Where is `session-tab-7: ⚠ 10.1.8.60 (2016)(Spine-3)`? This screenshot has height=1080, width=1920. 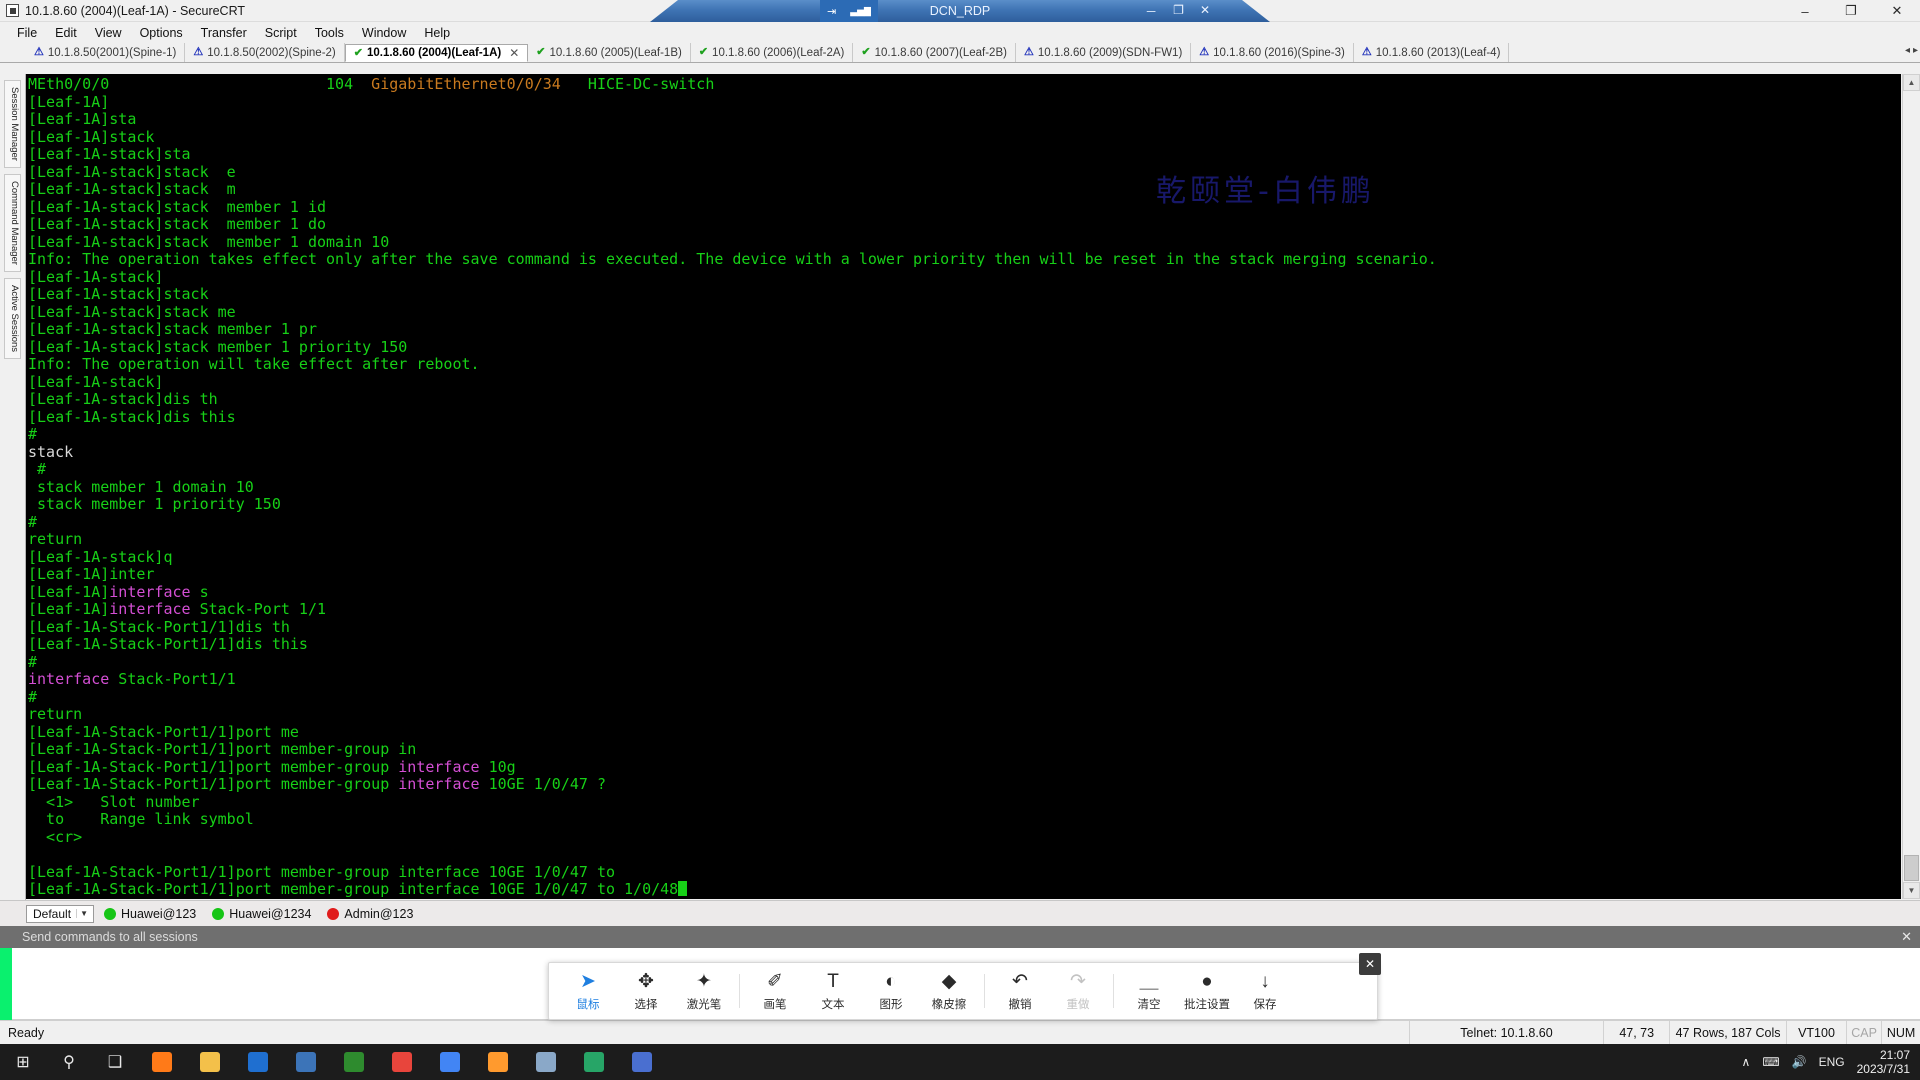 session-tab-7: ⚠ 10.1.8.60 (2016)(Spine-3) is located at coordinates (1272, 52).